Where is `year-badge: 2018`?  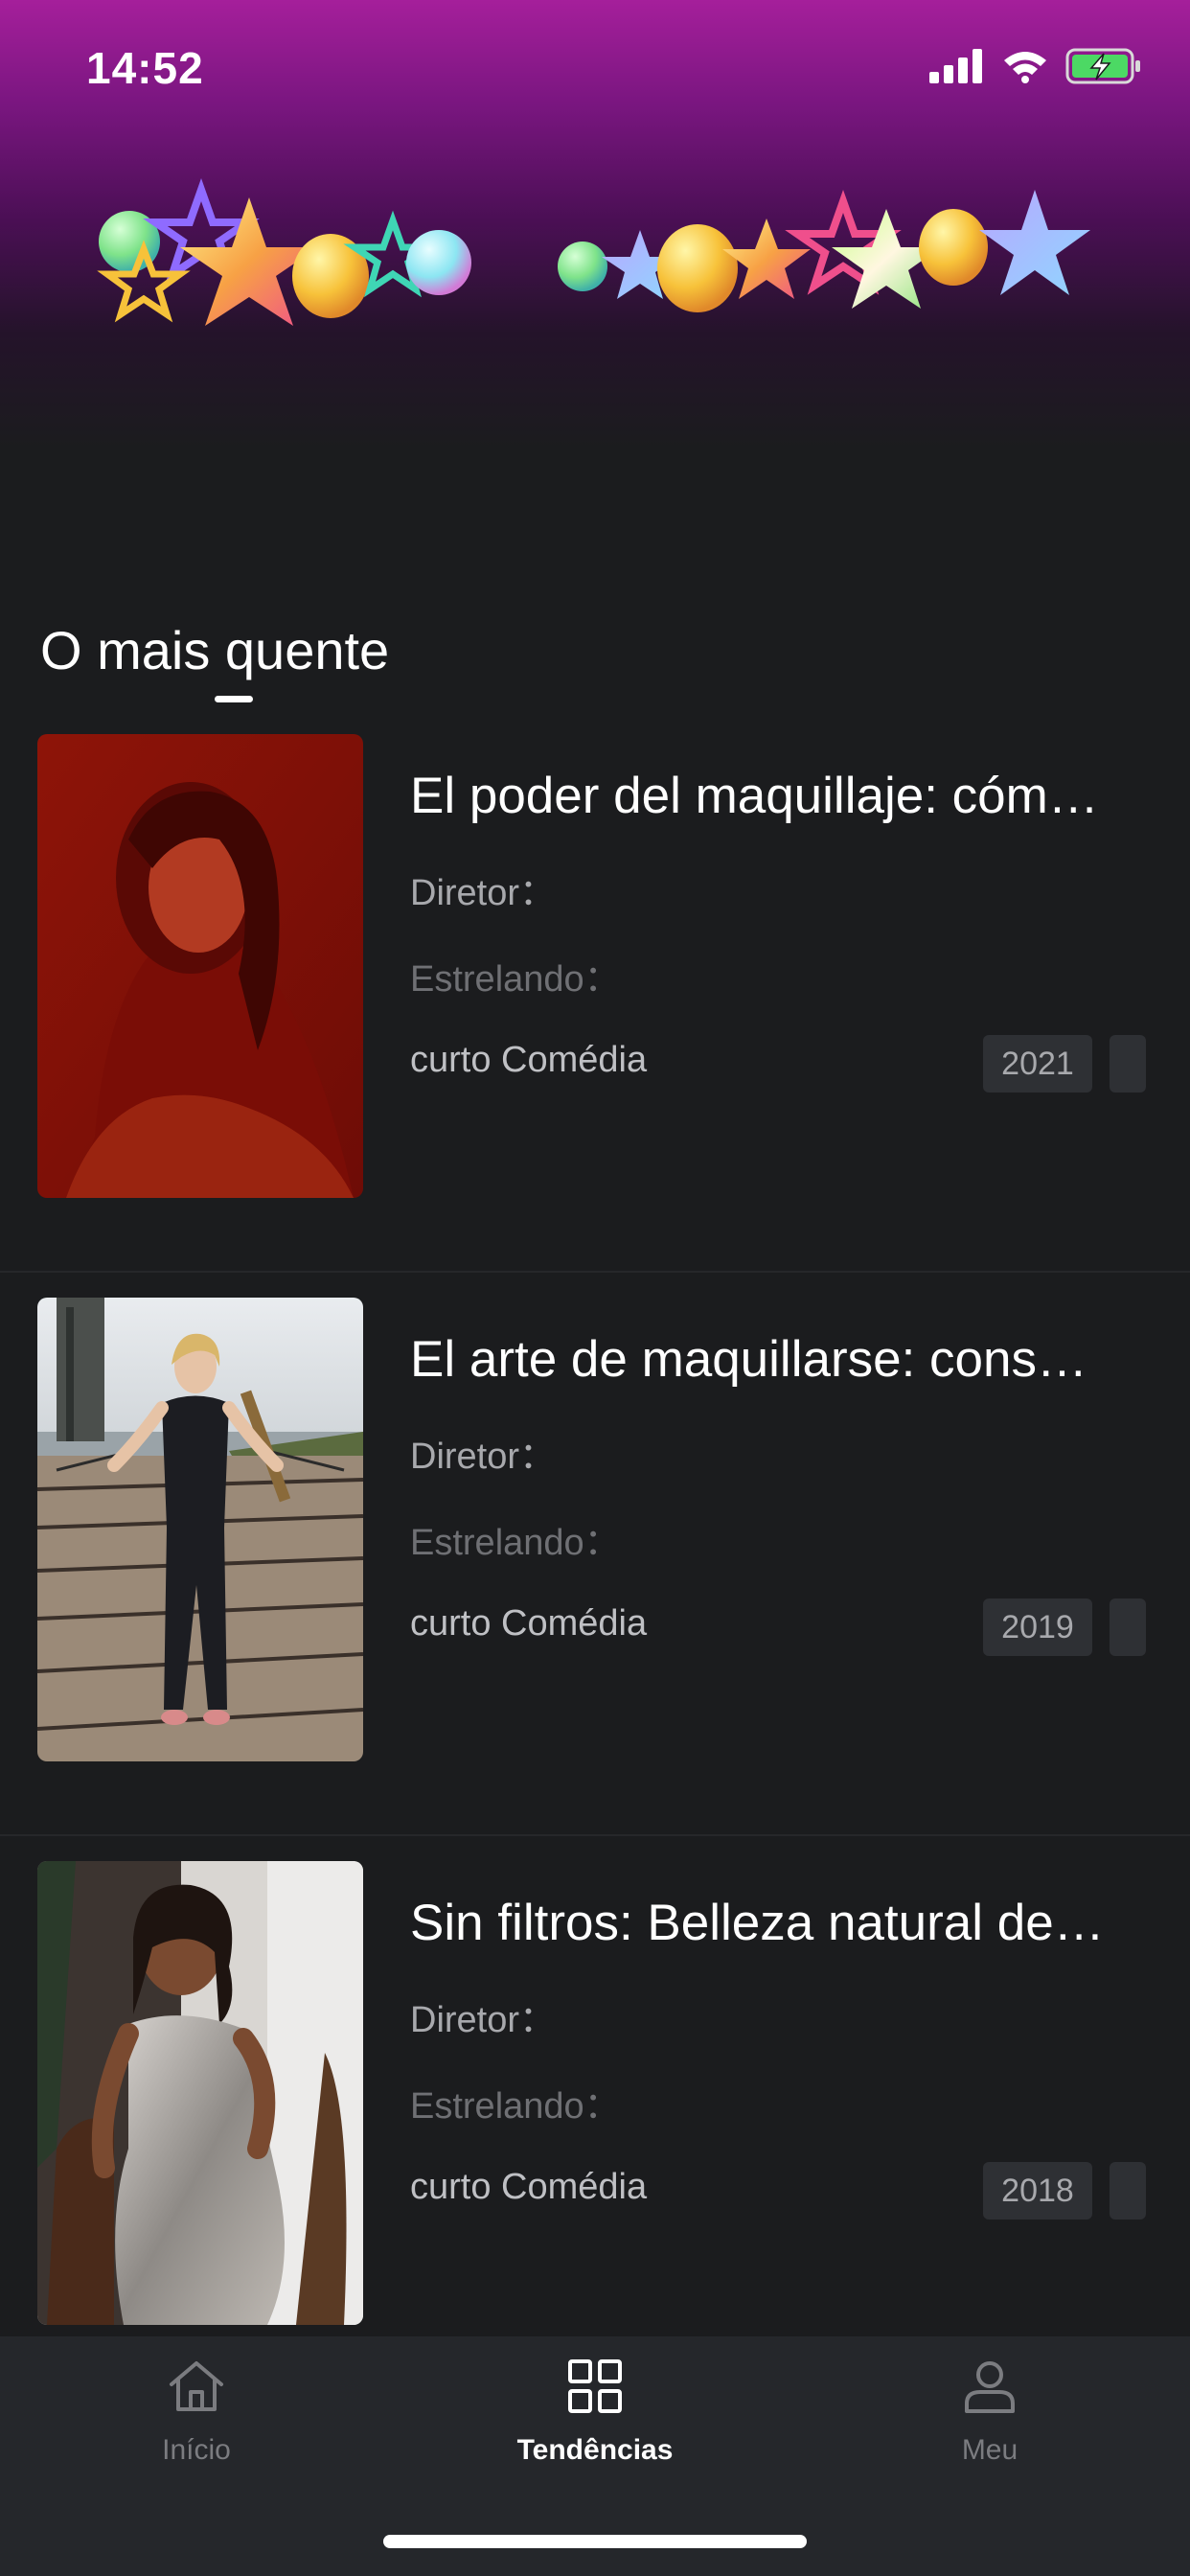 year-badge: 2018 is located at coordinates (1038, 2191).